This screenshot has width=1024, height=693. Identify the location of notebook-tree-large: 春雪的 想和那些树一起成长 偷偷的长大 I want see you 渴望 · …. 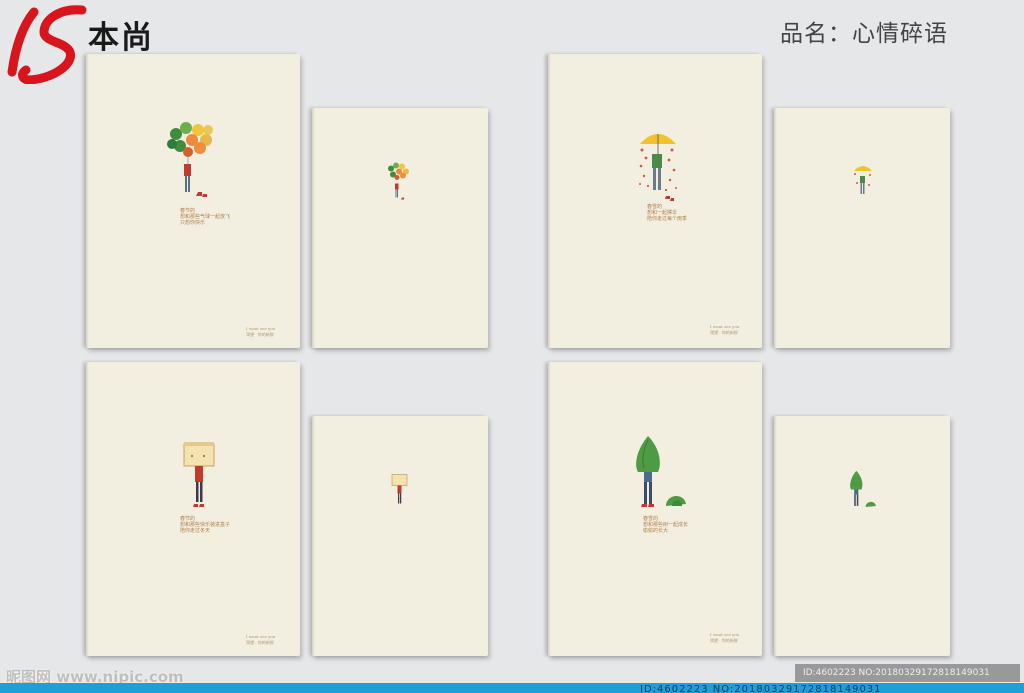
(655, 509).